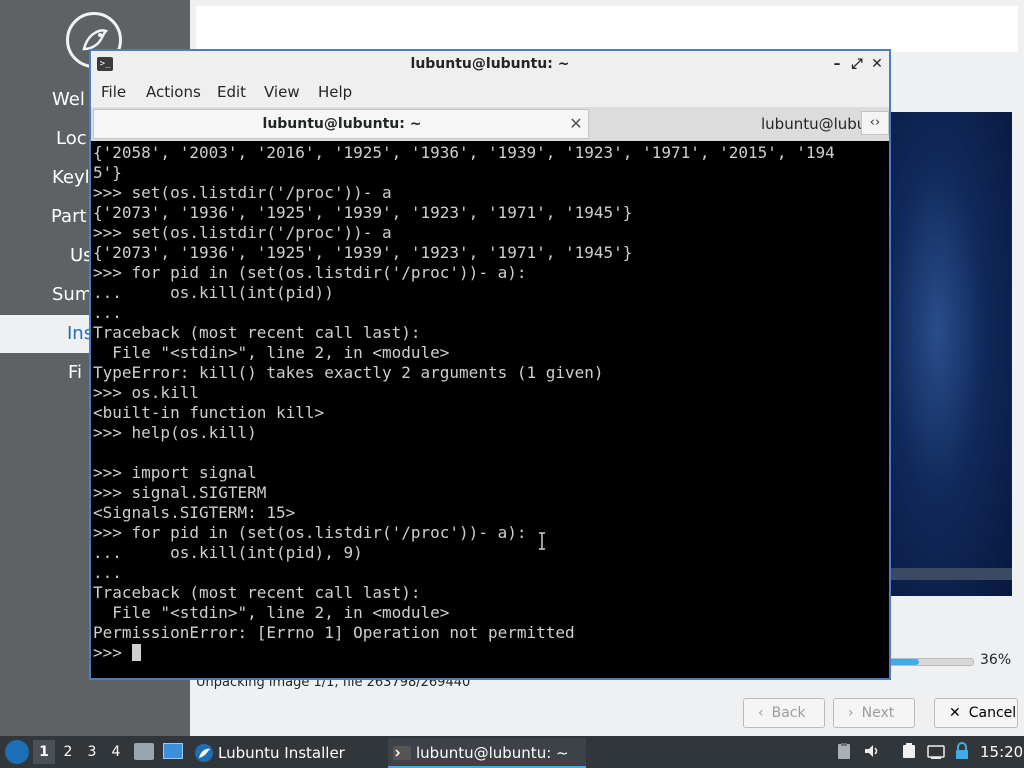  I want to click on battery-icon, so click(909, 751).